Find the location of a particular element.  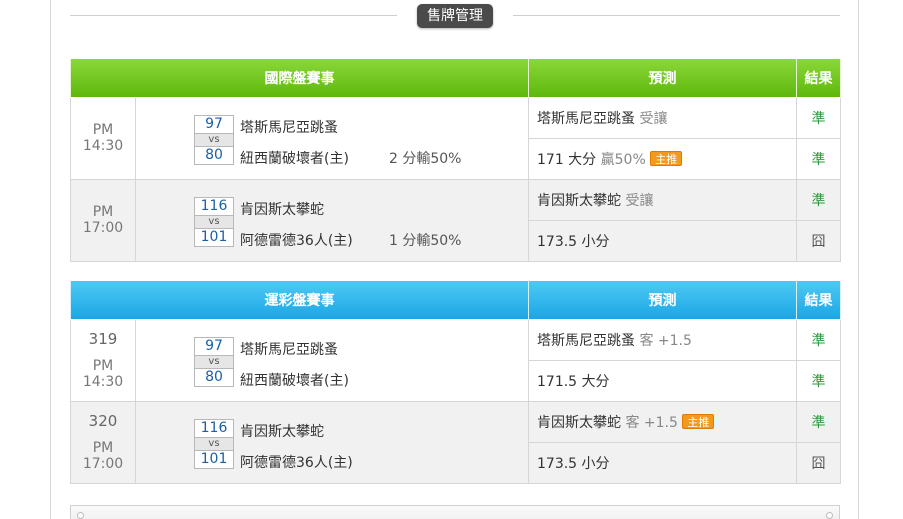

intl-header-prediction: 預測 is located at coordinates (662, 78).